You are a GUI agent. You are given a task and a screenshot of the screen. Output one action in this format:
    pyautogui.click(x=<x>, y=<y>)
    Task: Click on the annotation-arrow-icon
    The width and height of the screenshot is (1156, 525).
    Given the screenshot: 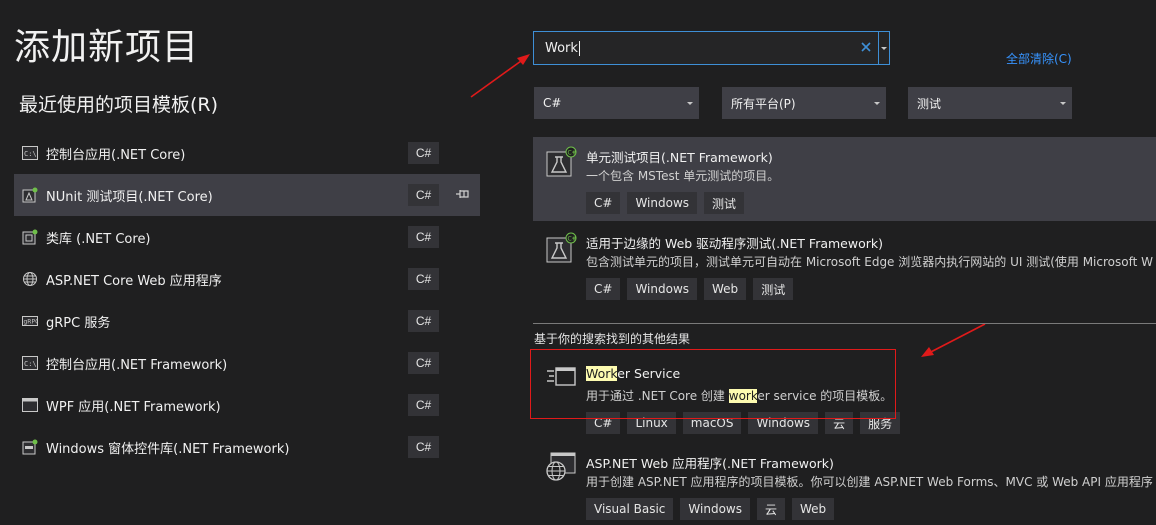 What is the action you would take?
    pyautogui.click(x=500, y=76)
    